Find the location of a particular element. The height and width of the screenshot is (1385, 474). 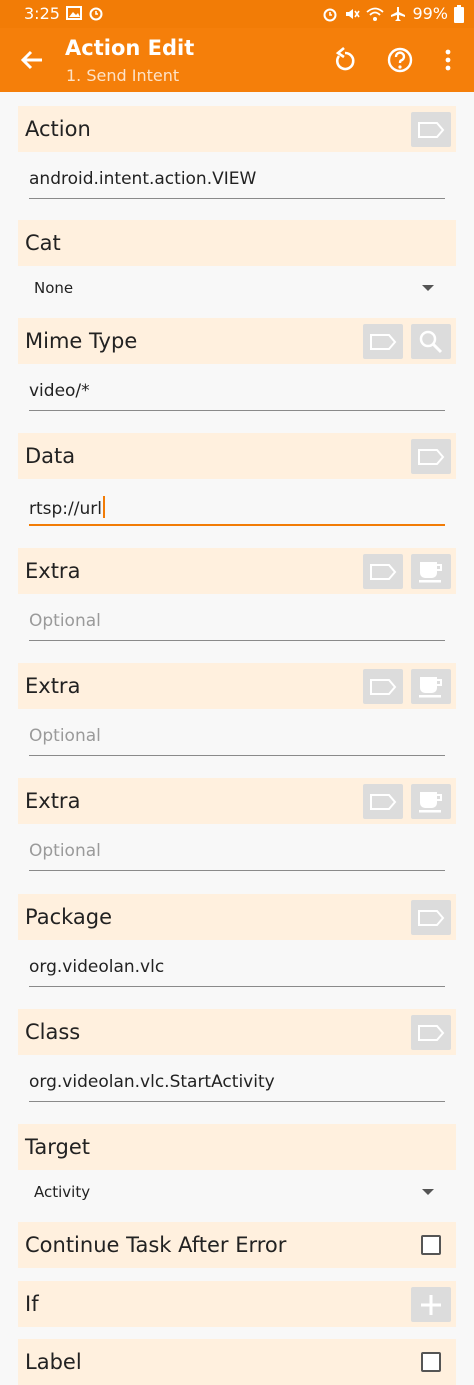

mime-type-tag-button is located at coordinates (383, 341).